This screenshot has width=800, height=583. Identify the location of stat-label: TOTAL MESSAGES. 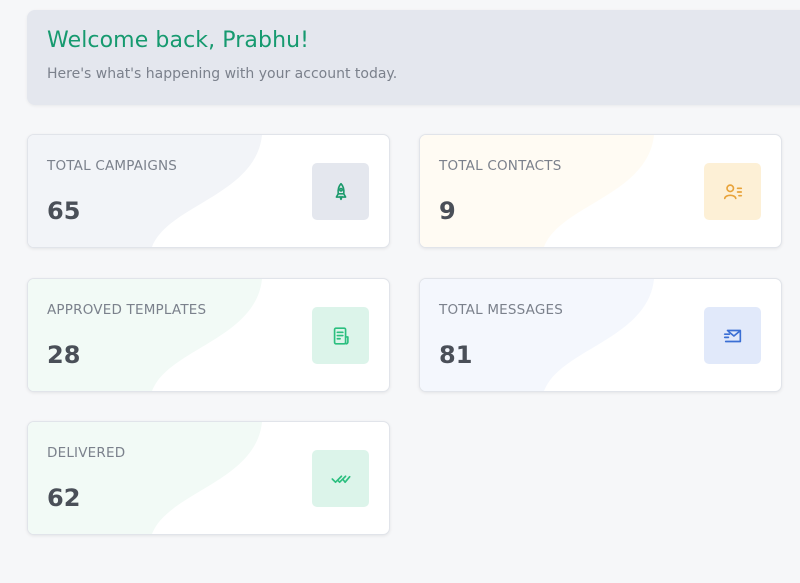
(501, 310).